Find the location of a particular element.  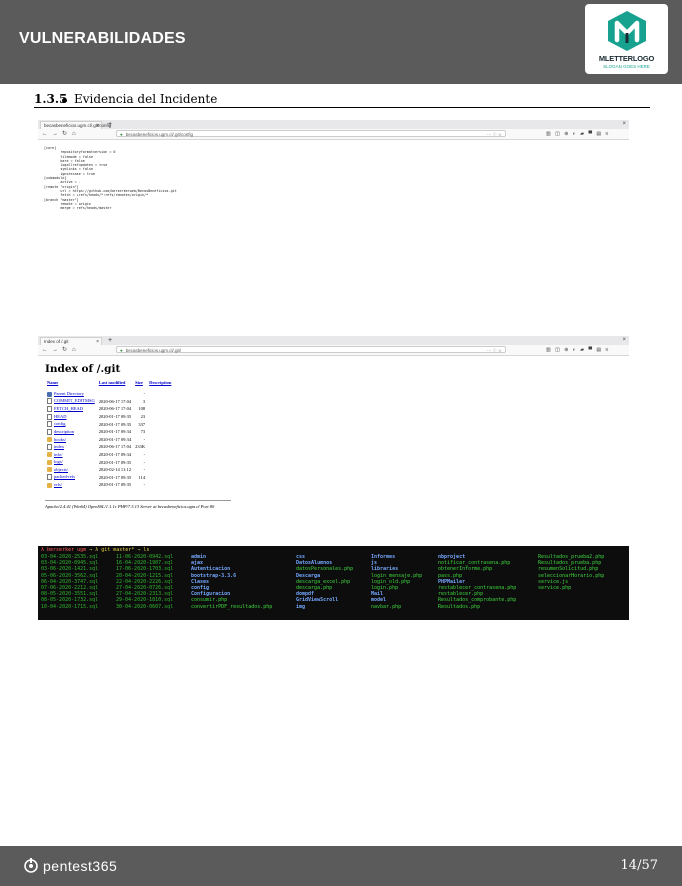

file-icon is located at coordinates (49, 477).